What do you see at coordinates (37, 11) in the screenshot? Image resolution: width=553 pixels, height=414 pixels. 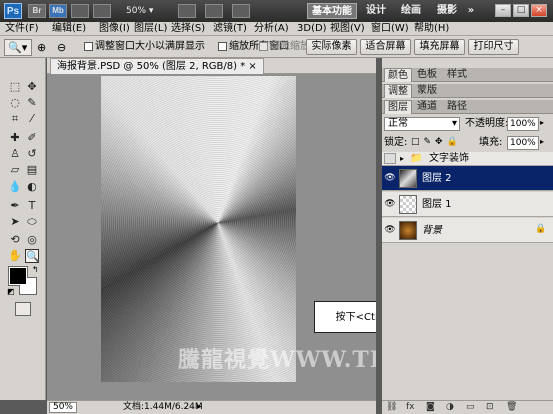 I see `bridge-button: Br` at bounding box center [37, 11].